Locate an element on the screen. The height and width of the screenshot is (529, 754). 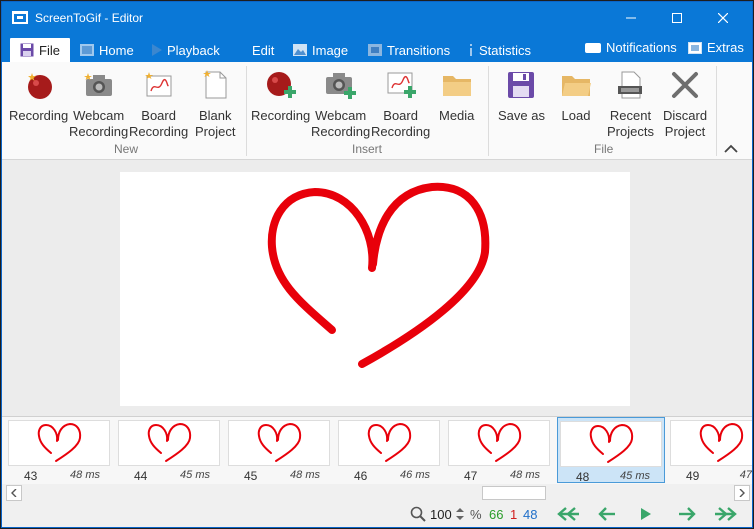
zoom-value: 100 is located at coordinates (441, 514).